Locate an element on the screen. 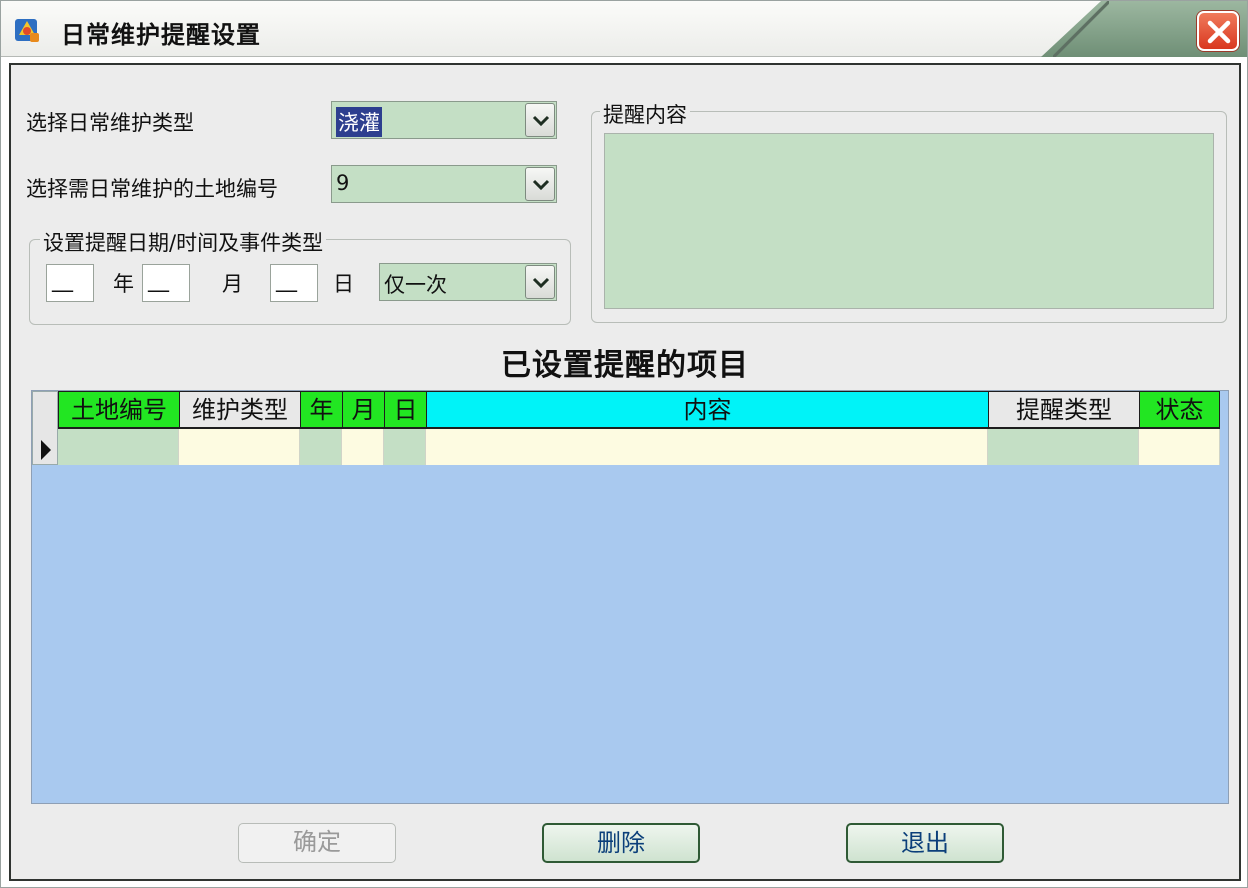  row-indicator is located at coordinates (45, 428).